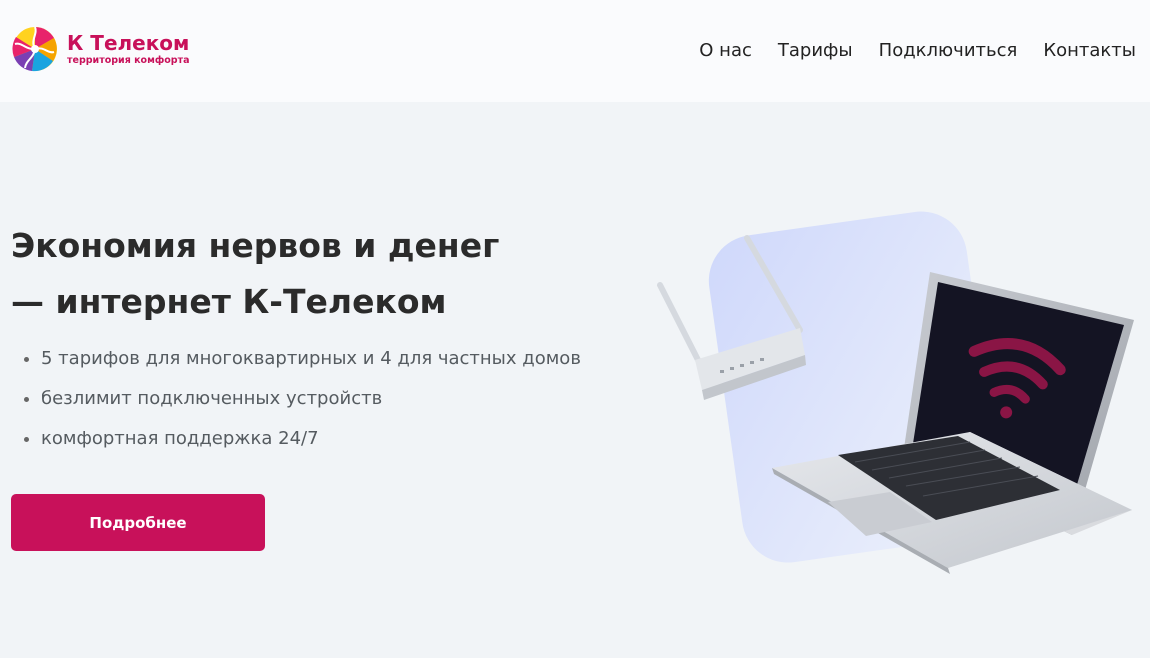  I want to click on hero-title-line-1: Экономия нервов и денег, so click(255, 245).